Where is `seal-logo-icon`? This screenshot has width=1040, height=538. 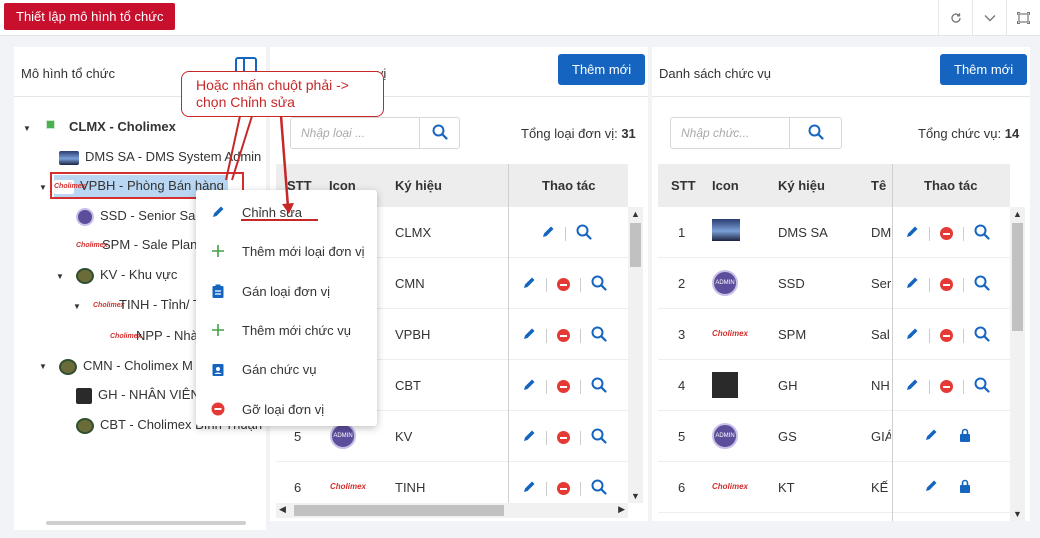 seal-logo-icon is located at coordinates (68, 366).